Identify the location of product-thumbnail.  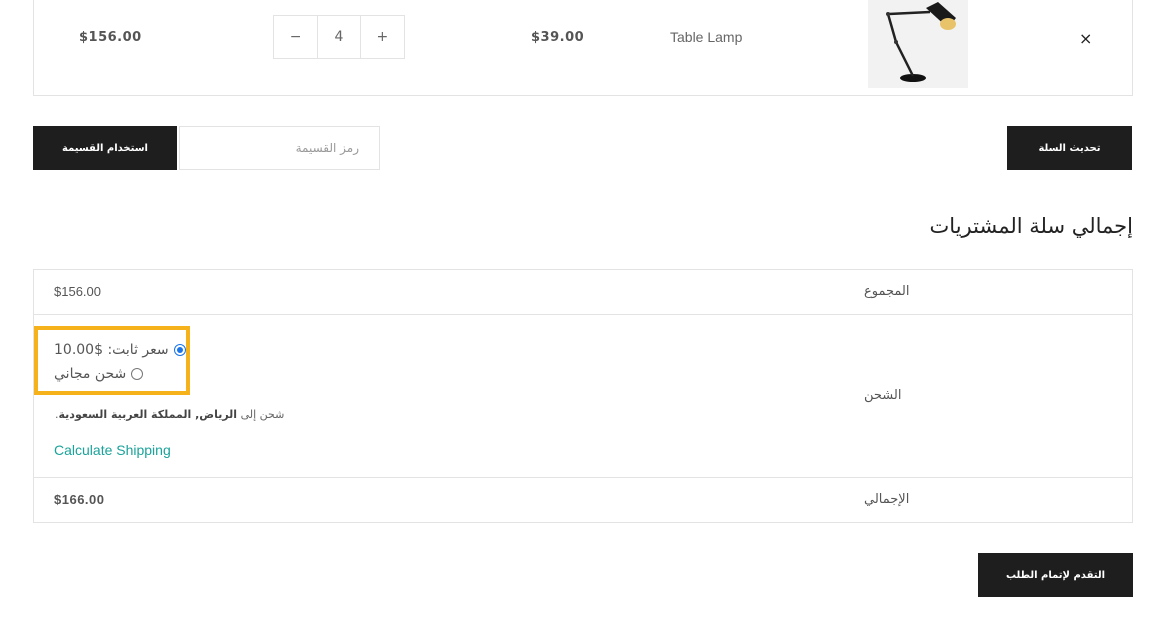
(918, 44).